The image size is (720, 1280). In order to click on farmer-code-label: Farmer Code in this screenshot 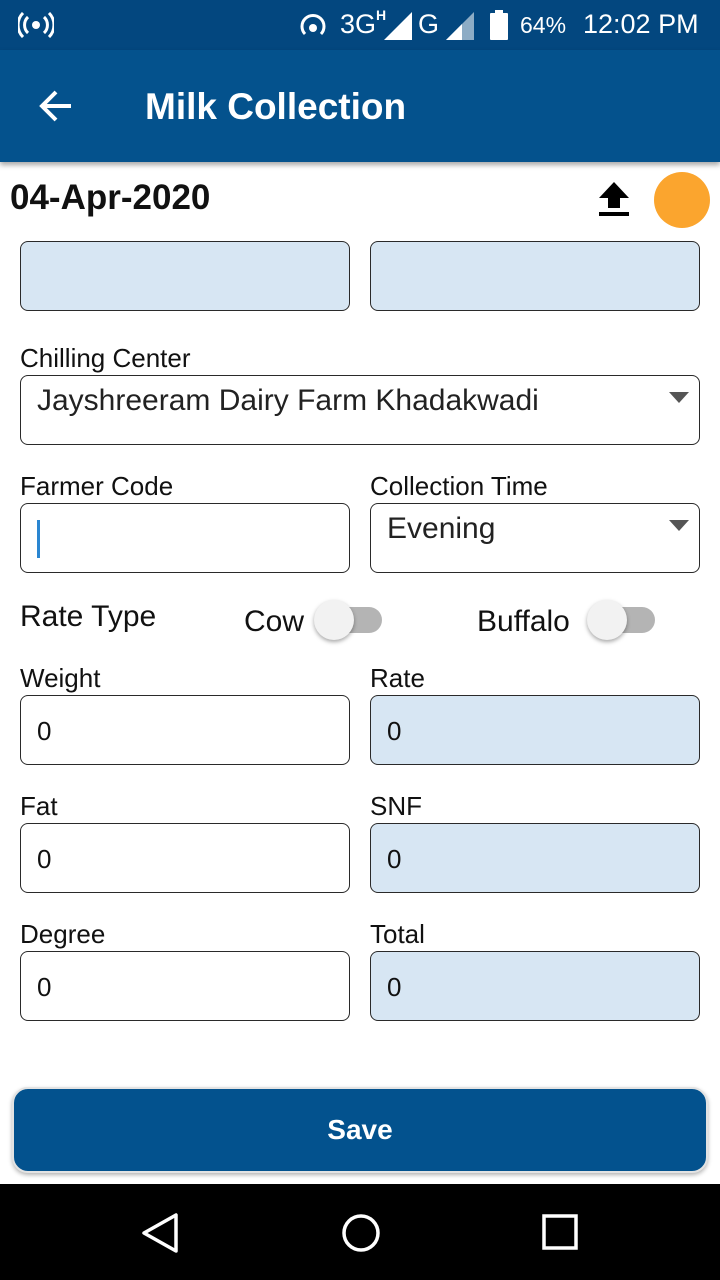, I will do `click(97, 486)`.